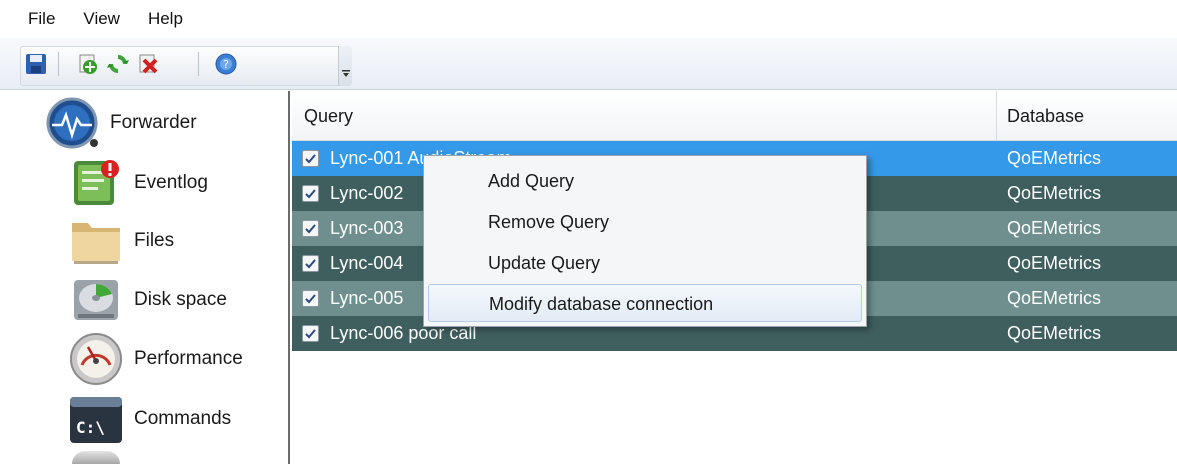 This screenshot has width=1177, height=464. I want to click on sidebar-item-label: Eventlog, so click(171, 182).